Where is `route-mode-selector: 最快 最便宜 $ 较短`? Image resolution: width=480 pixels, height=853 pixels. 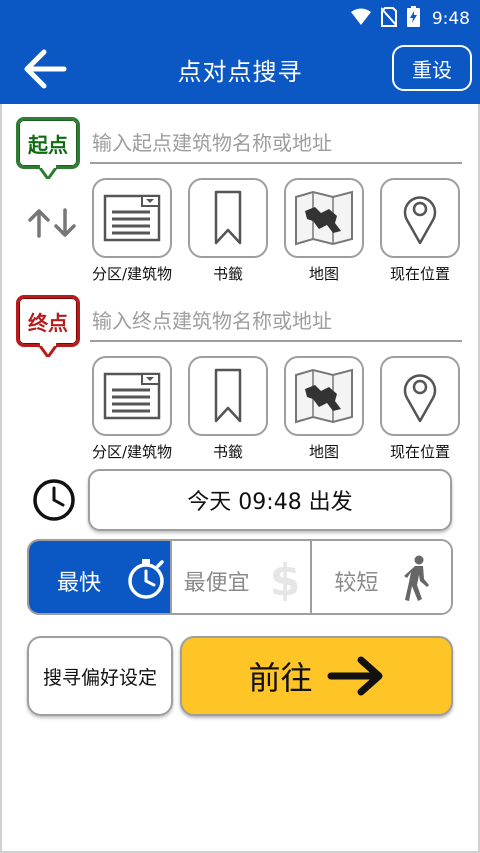
route-mode-selector: 最快 最便宜 $ 较短 is located at coordinates (240, 577).